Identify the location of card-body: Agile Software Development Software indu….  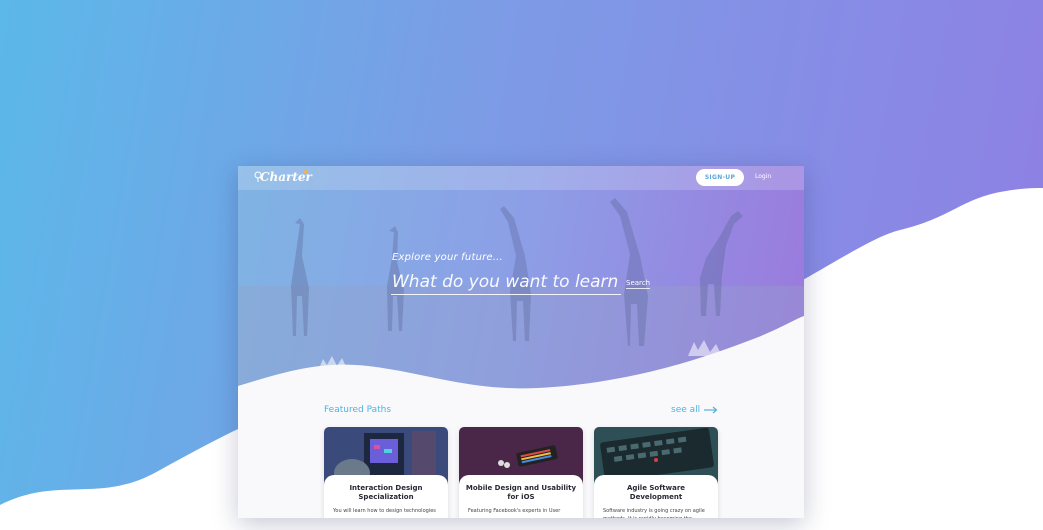
(656, 496).